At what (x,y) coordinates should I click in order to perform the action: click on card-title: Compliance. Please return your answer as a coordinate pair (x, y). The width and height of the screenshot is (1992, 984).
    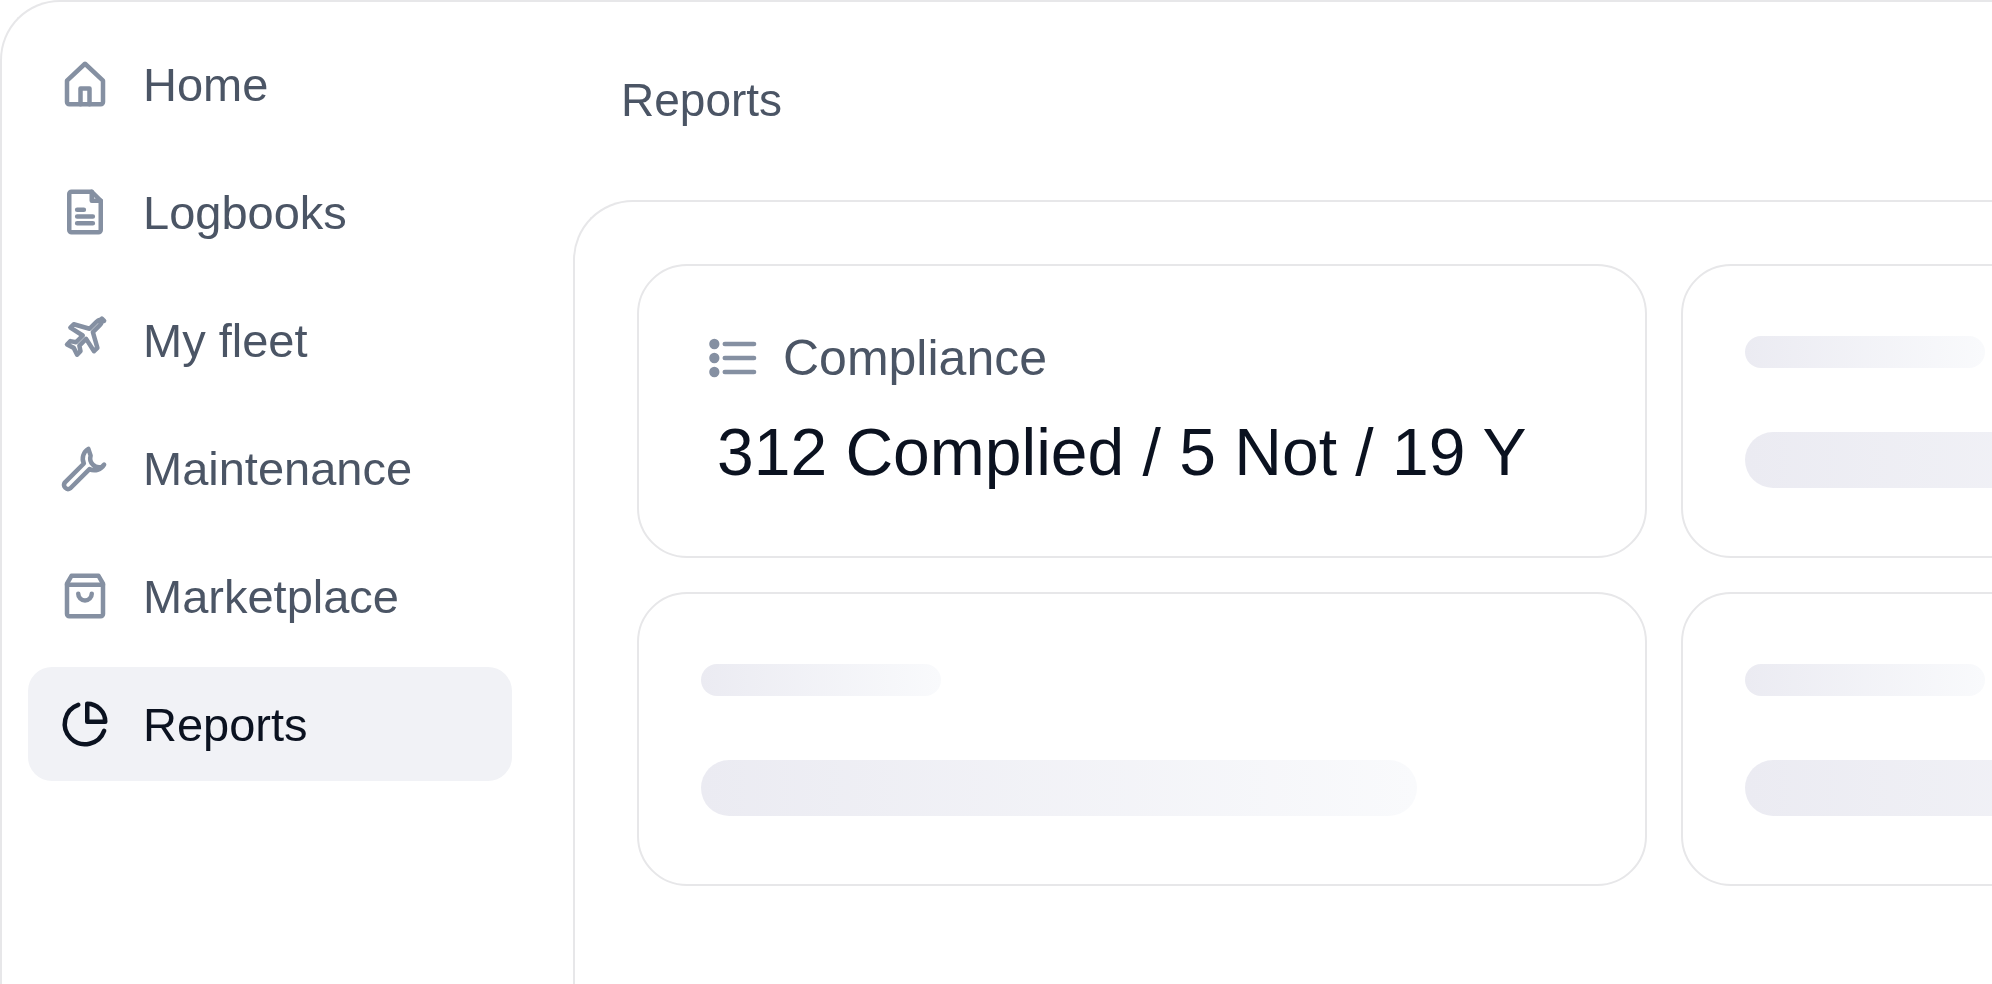
    Looking at the image, I should click on (915, 358).